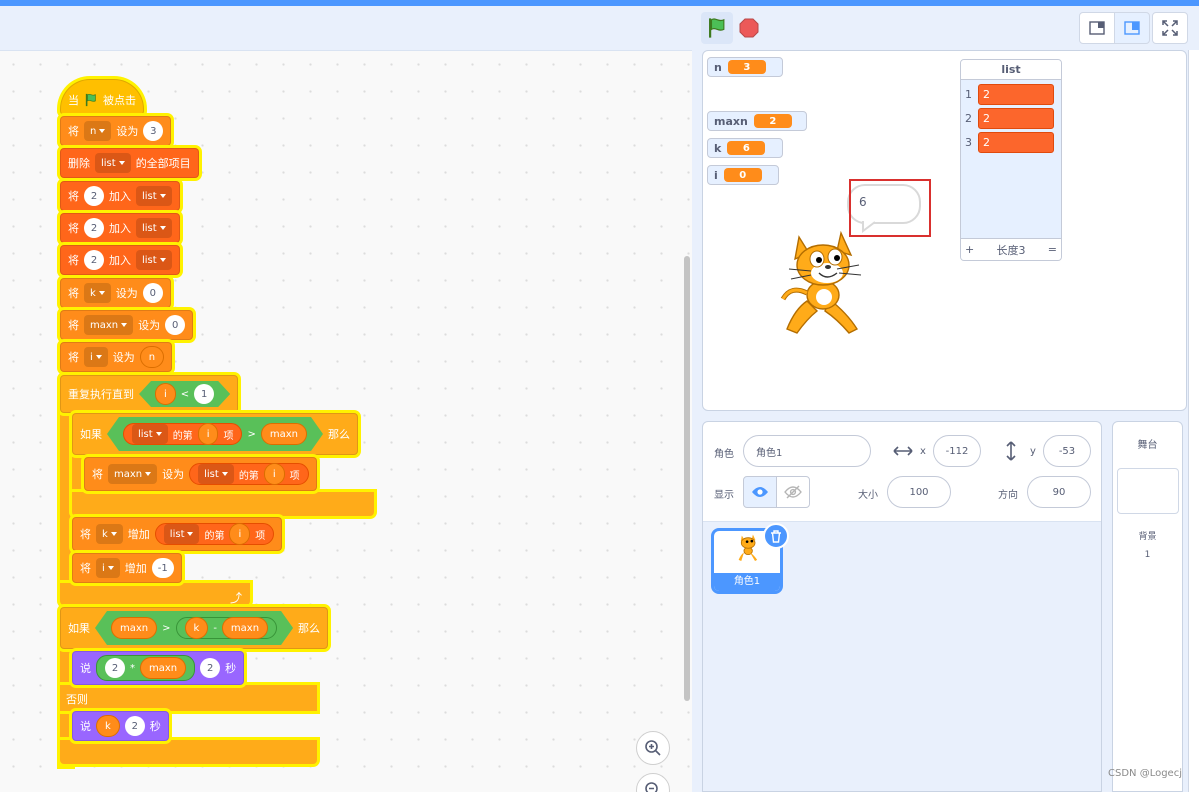  Describe the element at coordinates (793, 492) in the screenshot. I see `show-hidden-toggle` at that location.